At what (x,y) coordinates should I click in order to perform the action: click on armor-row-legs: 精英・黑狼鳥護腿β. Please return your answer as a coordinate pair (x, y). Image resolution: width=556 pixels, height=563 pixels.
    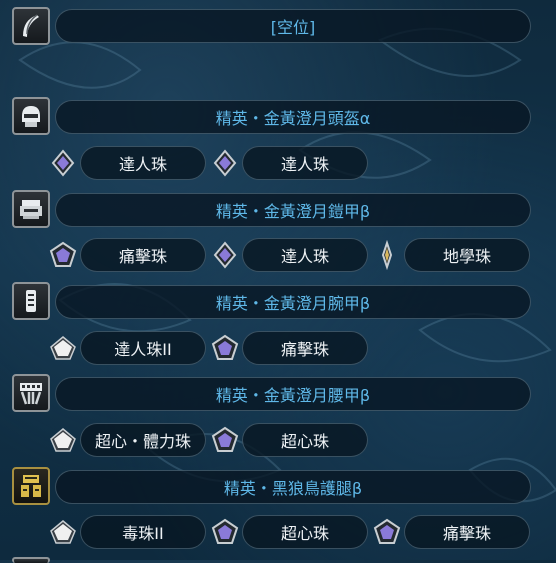
    Looking at the image, I should click on (278, 487).